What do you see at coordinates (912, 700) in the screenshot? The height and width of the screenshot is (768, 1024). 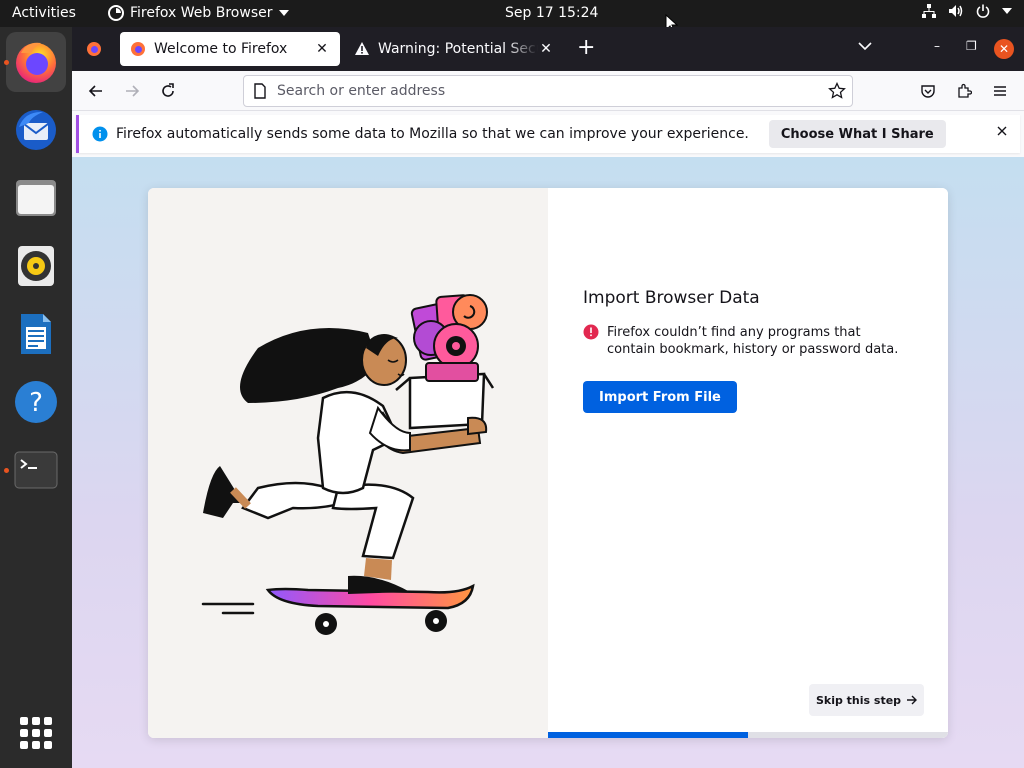 I see `arrow-right-icon` at bounding box center [912, 700].